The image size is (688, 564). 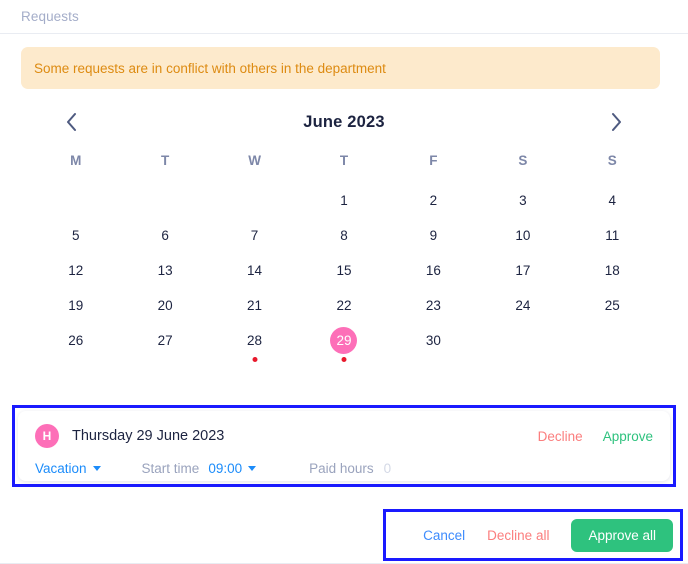 I want to click on calendar-day-16: 16, so click(x=433, y=270).